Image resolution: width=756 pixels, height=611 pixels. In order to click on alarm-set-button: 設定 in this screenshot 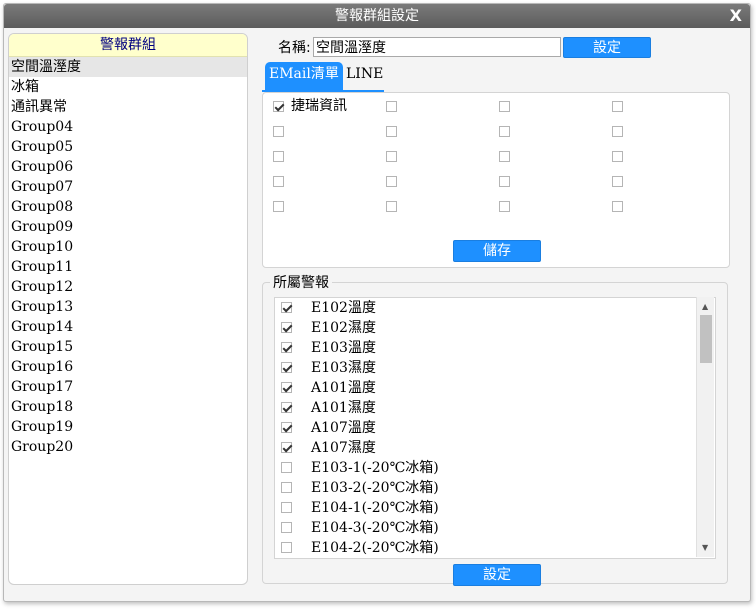, I will do `click(497, 575)`.